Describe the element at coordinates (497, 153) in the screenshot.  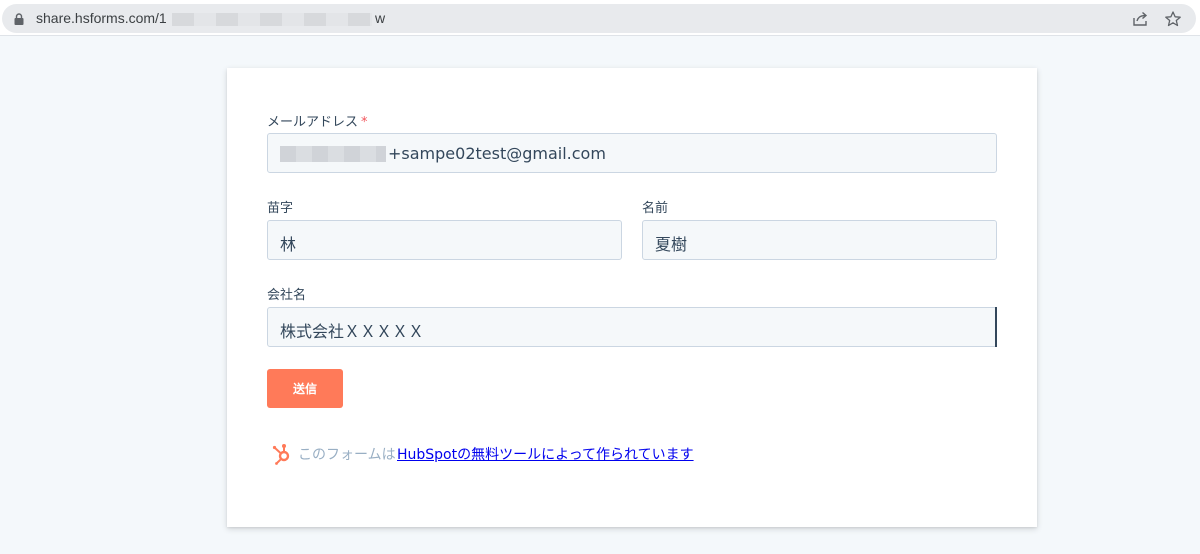
I see `email-value: +sampe02test@gmail.com` at that location.